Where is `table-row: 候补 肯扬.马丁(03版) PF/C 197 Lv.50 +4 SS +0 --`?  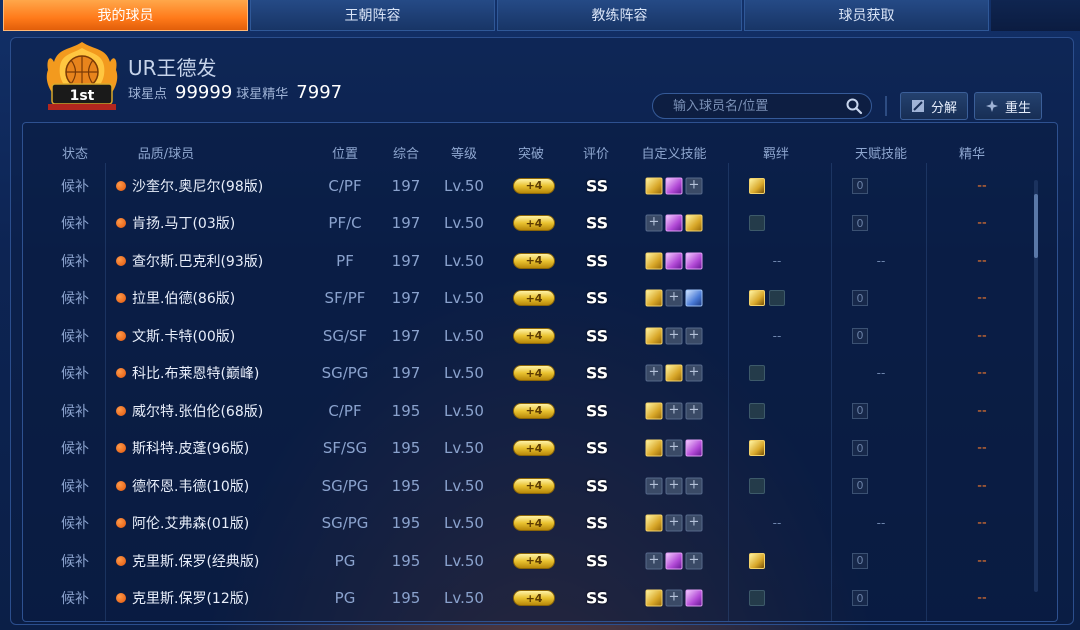 table-row: 候补 肯扬.马丁(03版) PF/C 197 Lv.50 +4 SS +0 -- is located at coordinates (533, 223).